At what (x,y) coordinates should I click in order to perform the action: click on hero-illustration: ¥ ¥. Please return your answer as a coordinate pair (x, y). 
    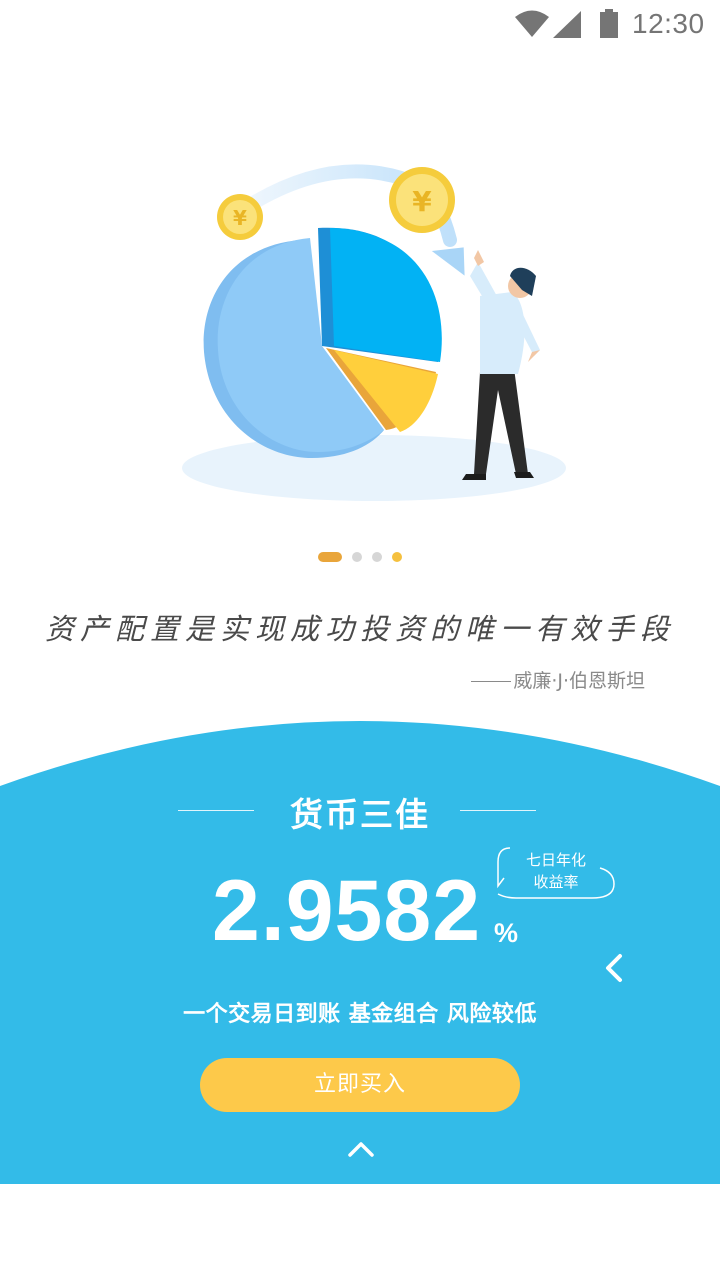
    Looking at the image, I should click on (374, 332).